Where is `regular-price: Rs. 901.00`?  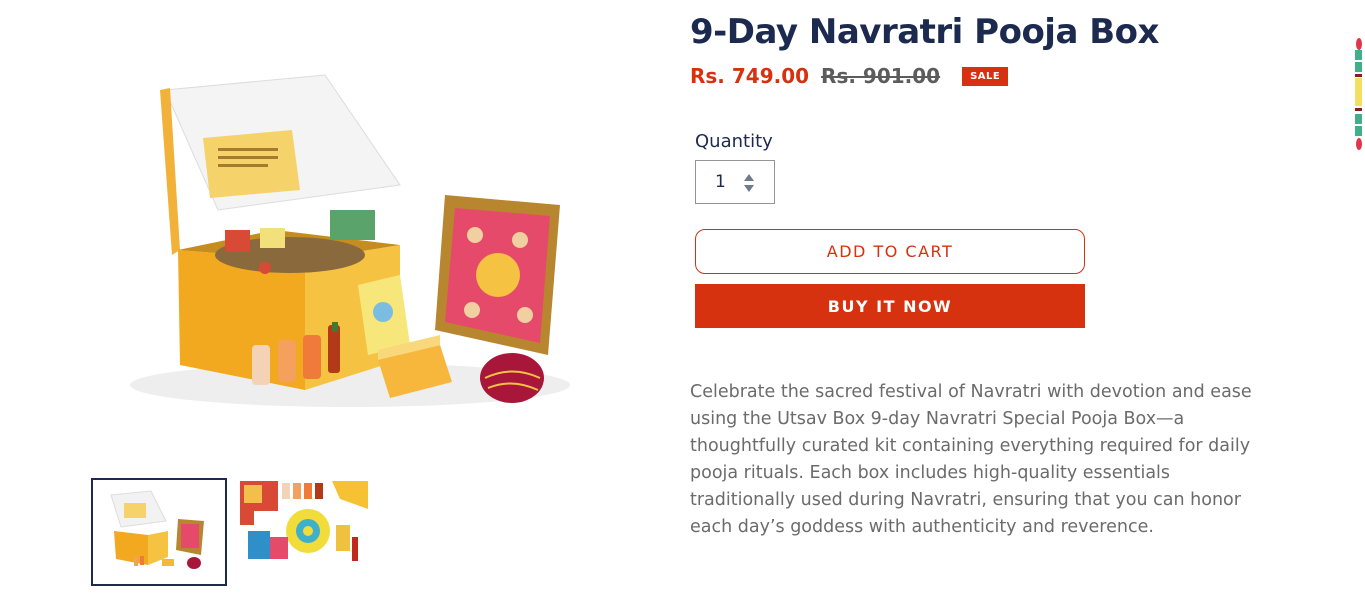 regular-price: Rs. 901.00 is located at coordinates (881, 76).